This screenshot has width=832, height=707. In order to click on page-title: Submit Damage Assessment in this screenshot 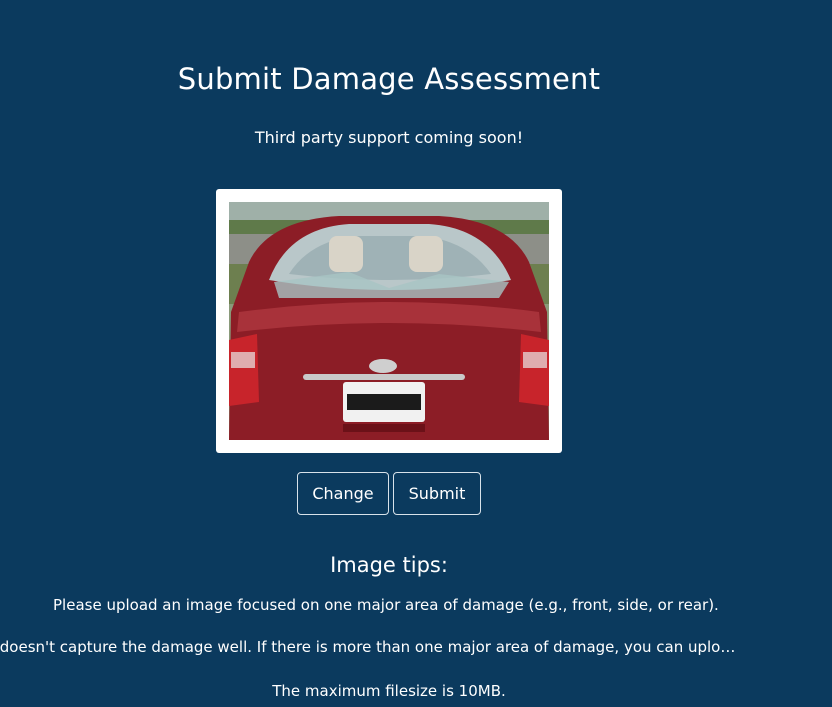, I will do `click(389, 79)`.